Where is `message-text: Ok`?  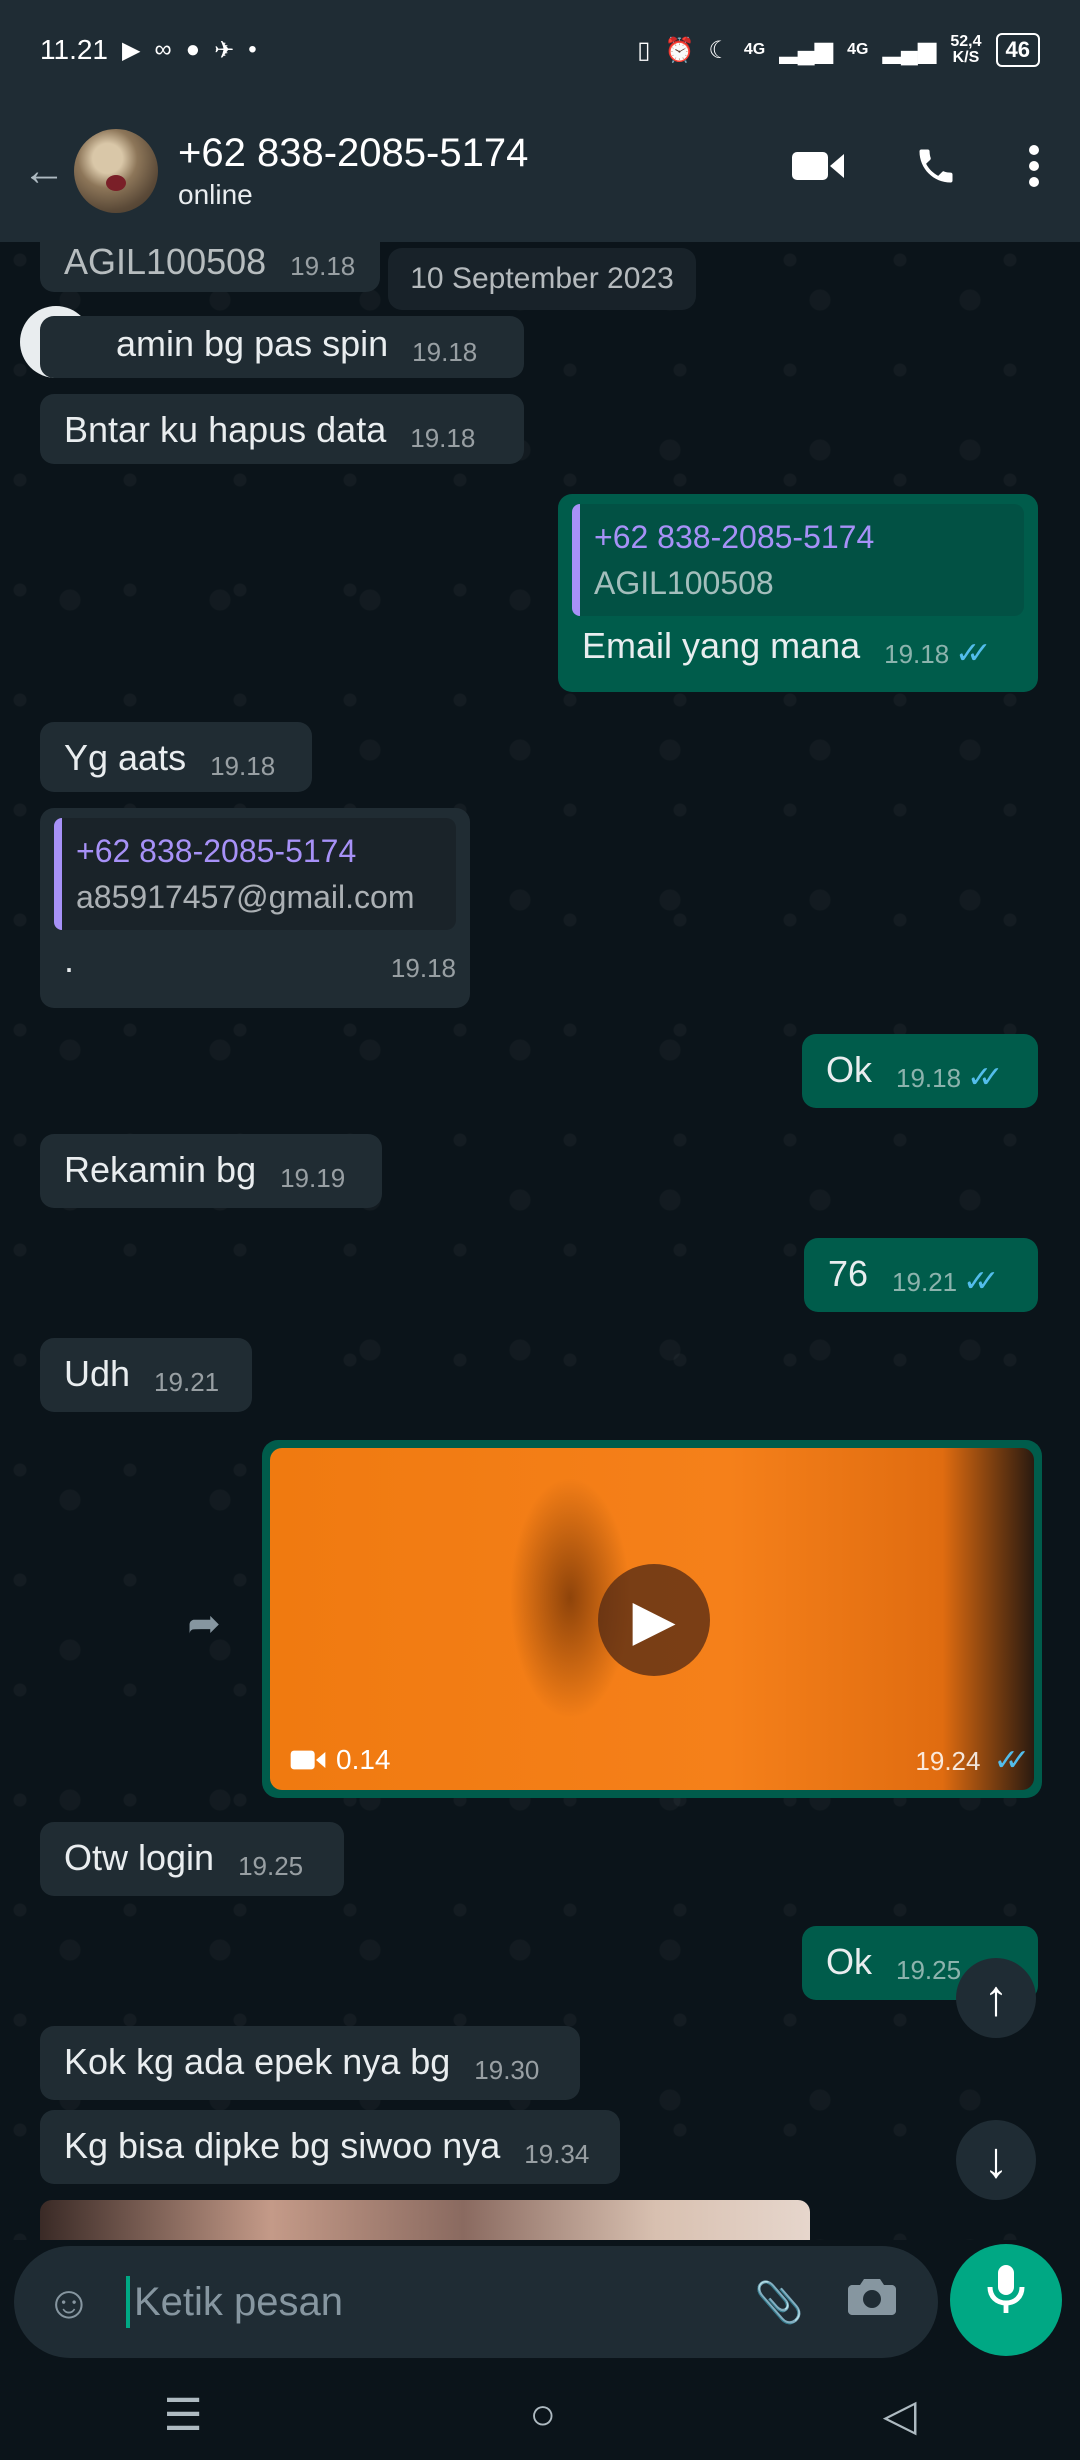 message-text: Ok is located at coordinates (849, 1961).